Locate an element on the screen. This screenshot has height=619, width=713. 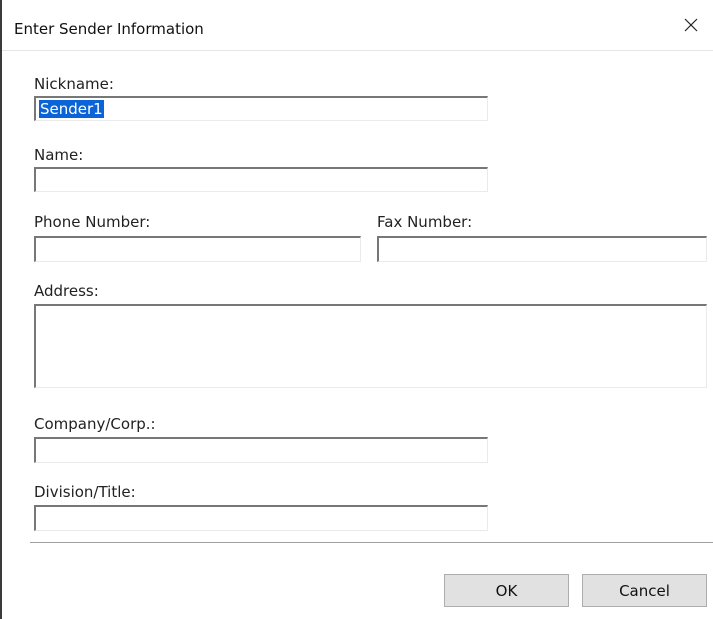
company-field is located at coordinates (261, 450).